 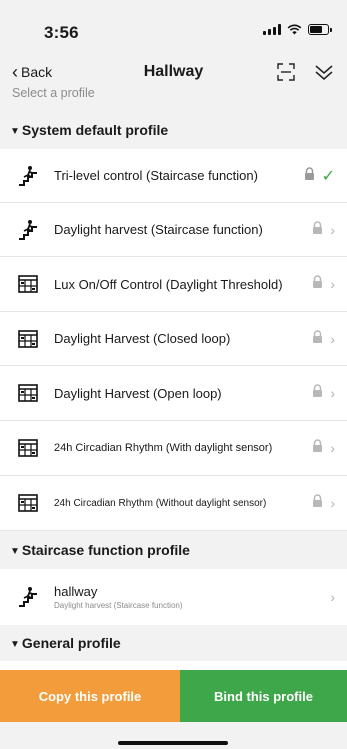 I want to click on profile-row: Tri-level control (Staircase function) ✓, so click(x=173, y=176).